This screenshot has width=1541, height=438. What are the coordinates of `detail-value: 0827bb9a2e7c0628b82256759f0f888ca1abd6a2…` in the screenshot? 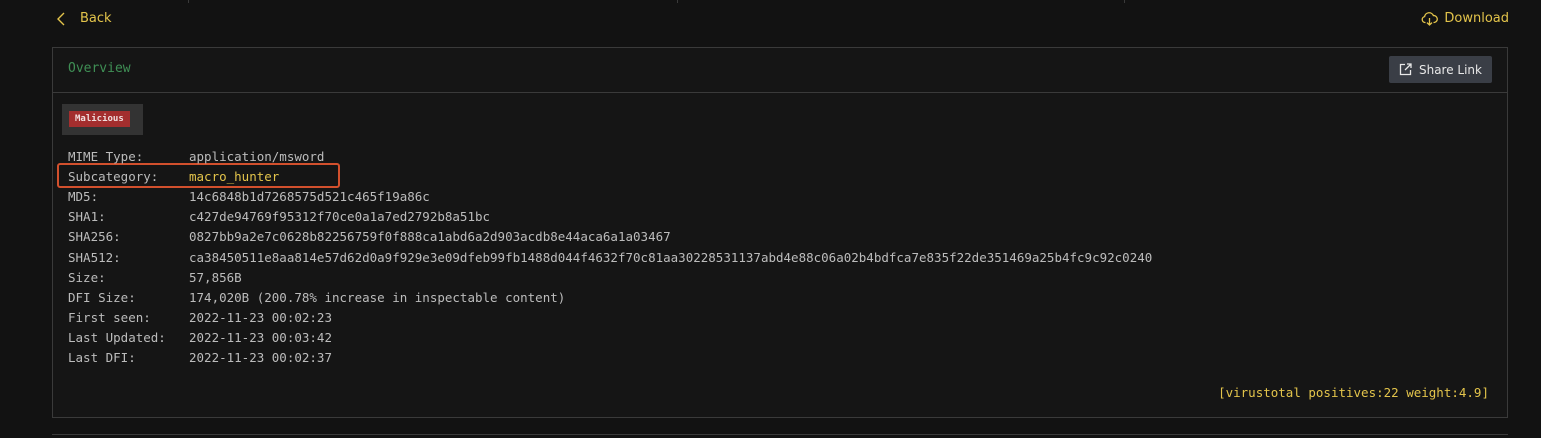 It's located at (430, 237).